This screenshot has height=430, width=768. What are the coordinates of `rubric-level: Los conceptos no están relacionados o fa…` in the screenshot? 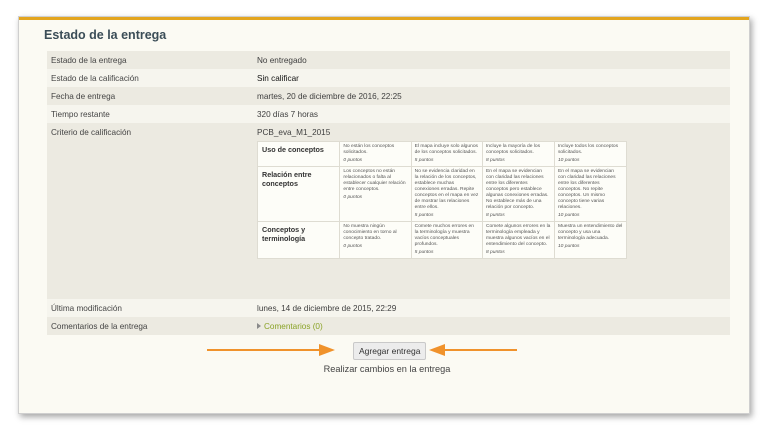 It's located at (375, 194).